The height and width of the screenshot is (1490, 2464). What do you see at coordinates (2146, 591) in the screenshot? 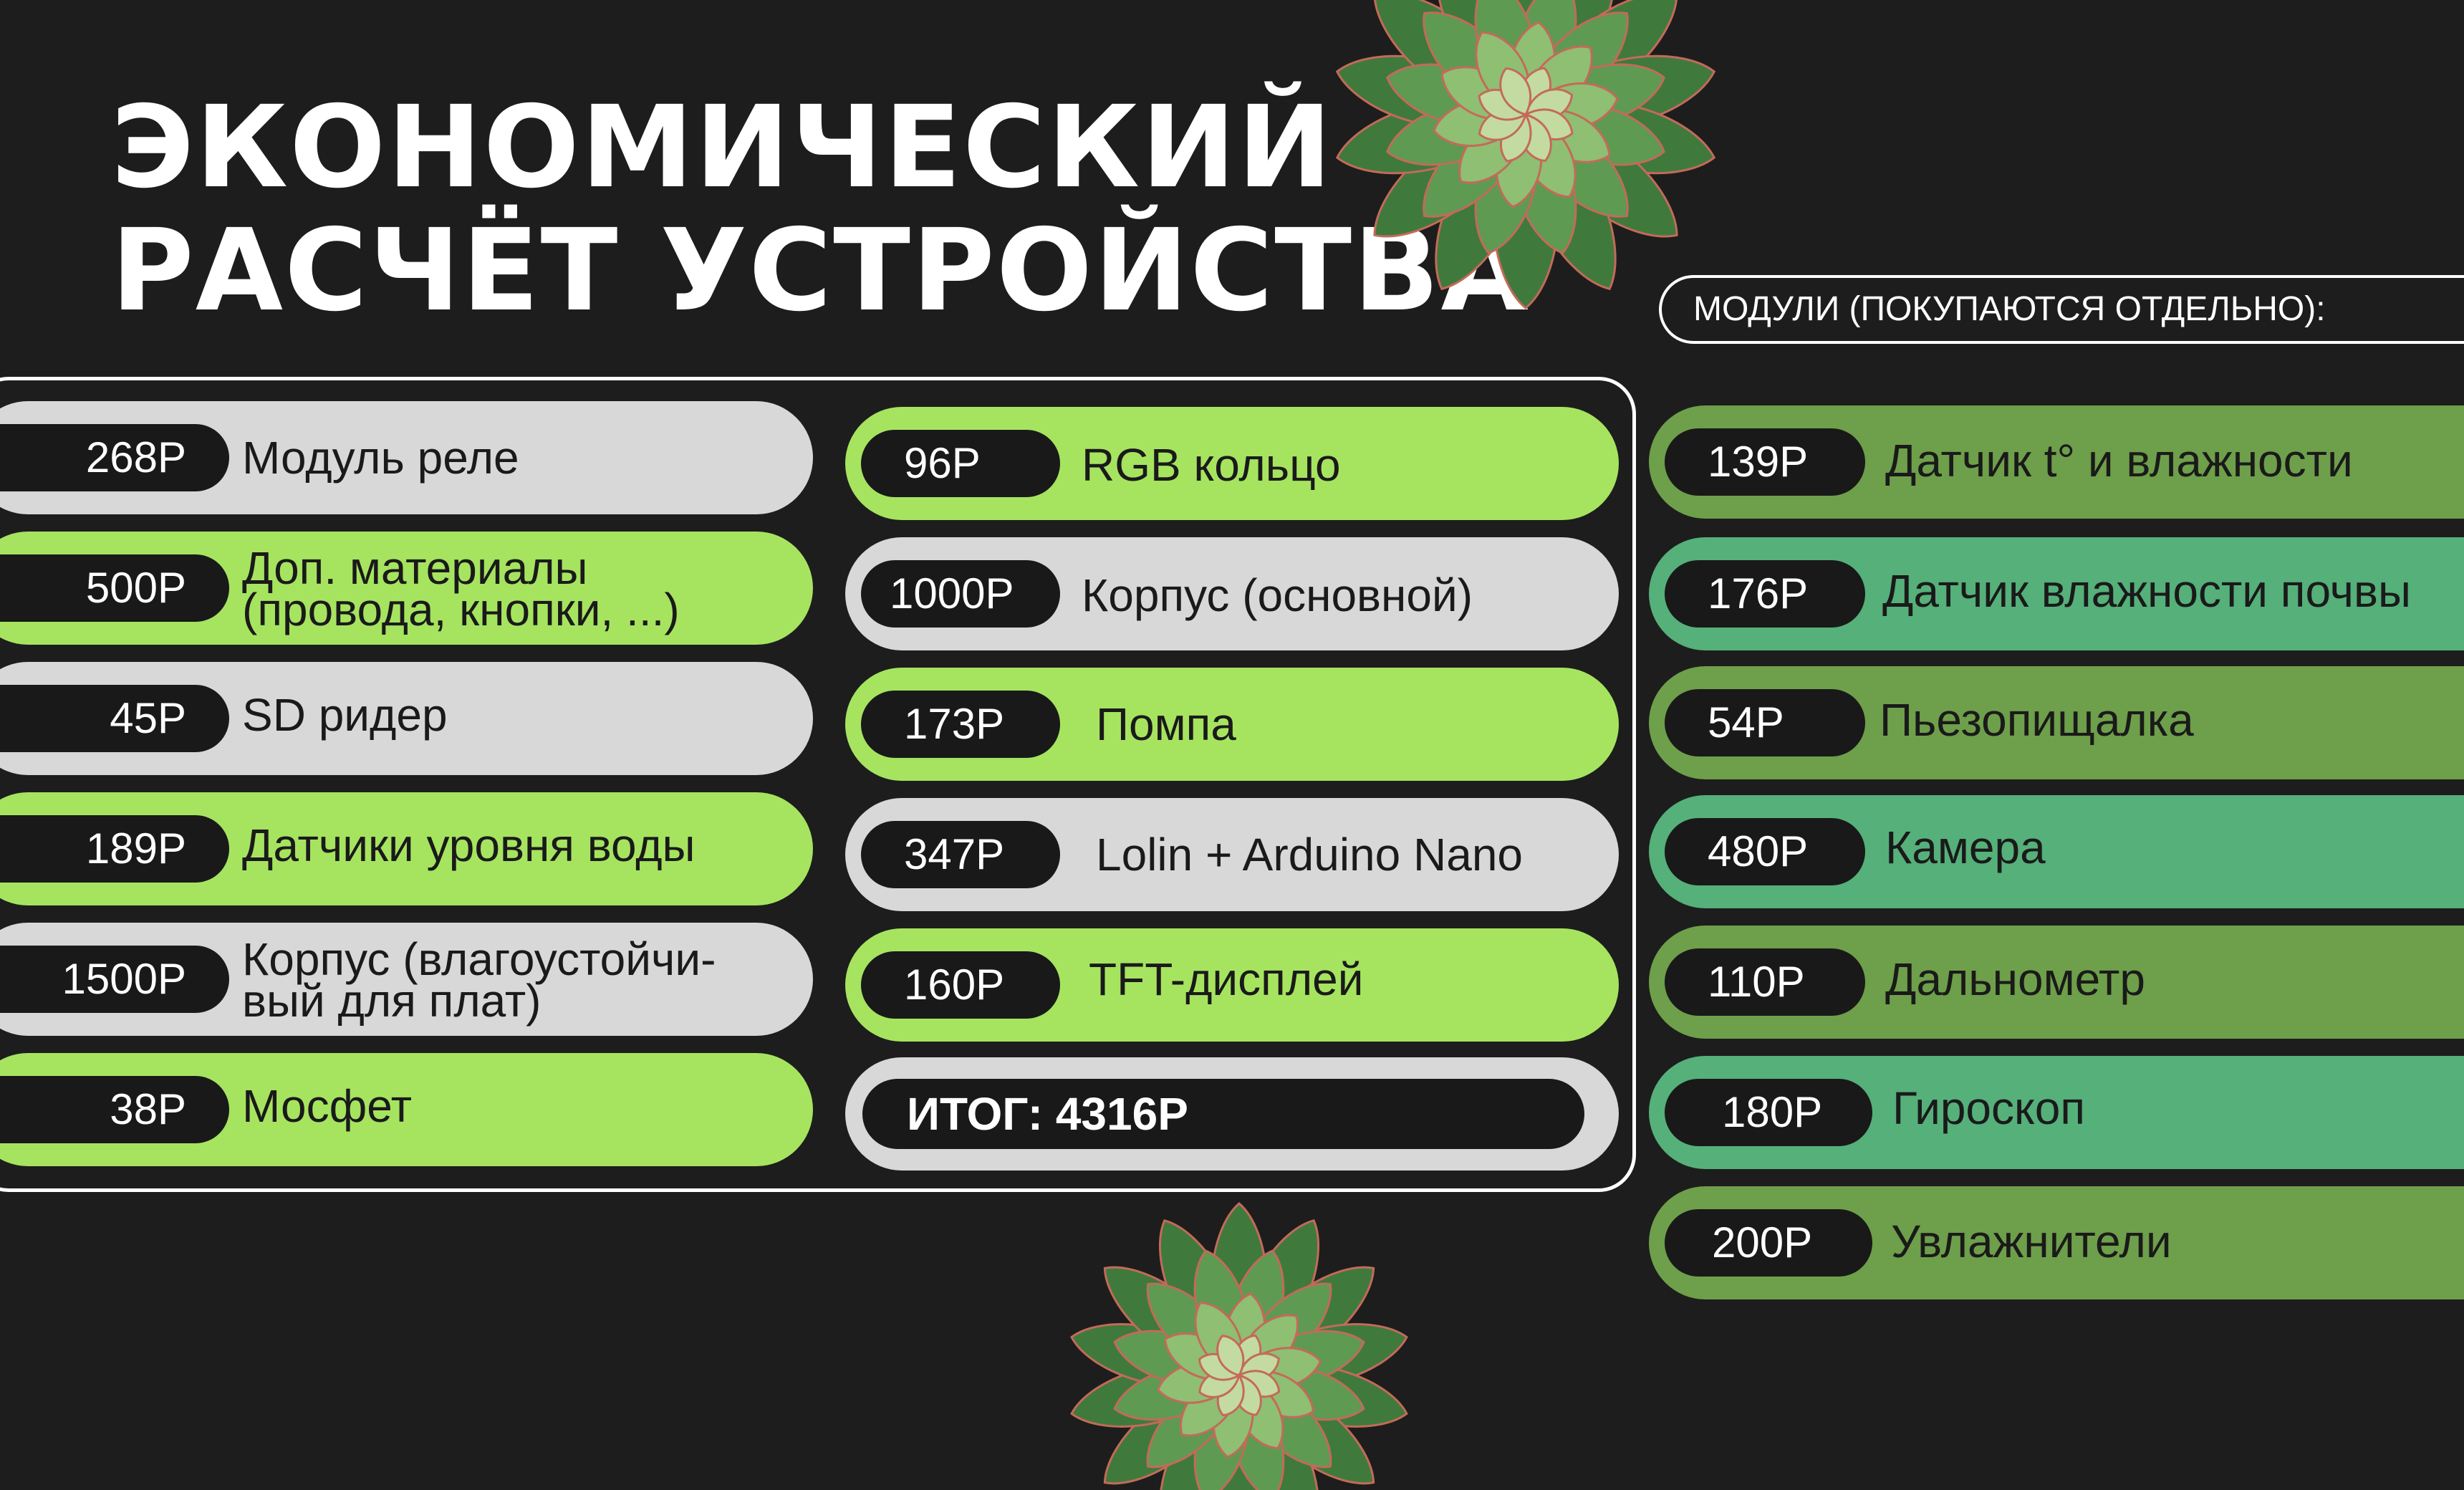
I see `item-label: Датчик влажности почвы` at bounding box center [2146, 591].